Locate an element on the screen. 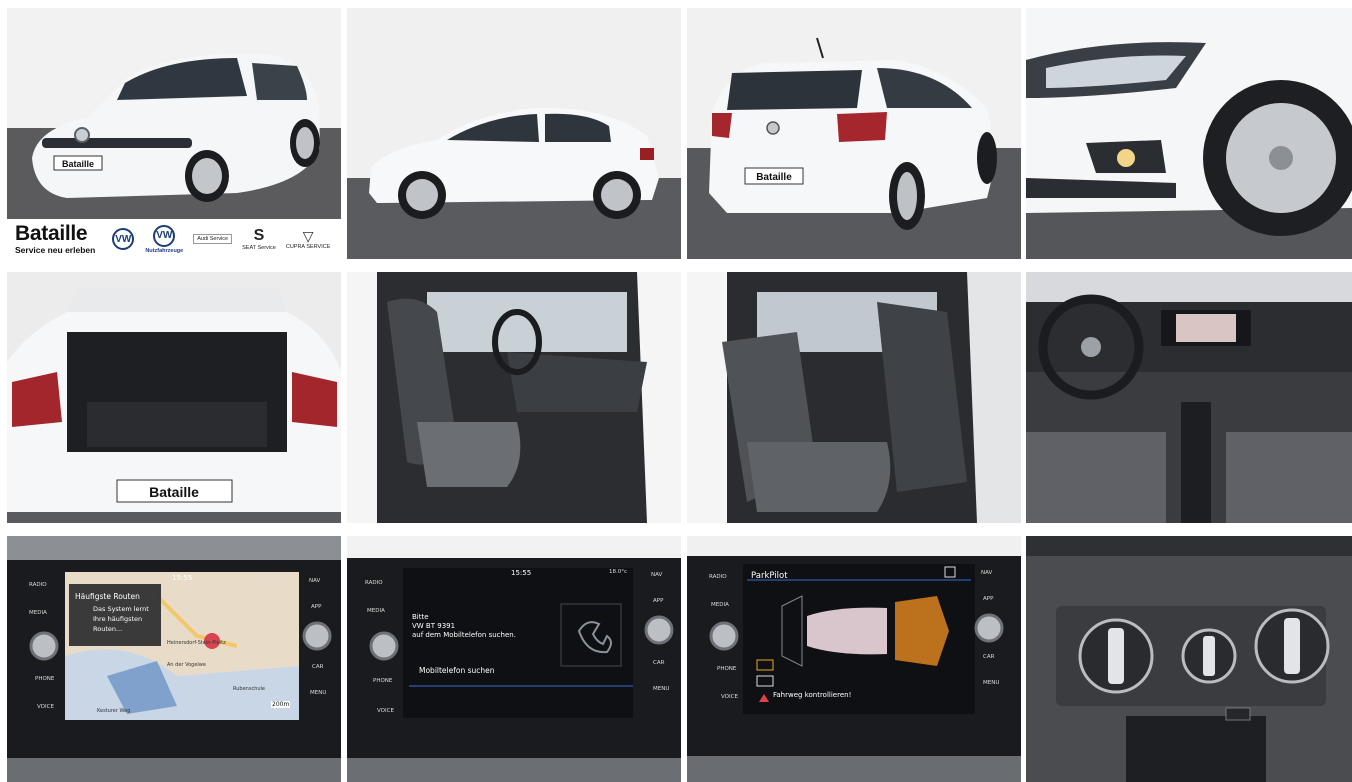 The width and height of the screenshot is (1352, 782). audi-service-logo-icon: Audi Service is located at coordinates (213, 239).